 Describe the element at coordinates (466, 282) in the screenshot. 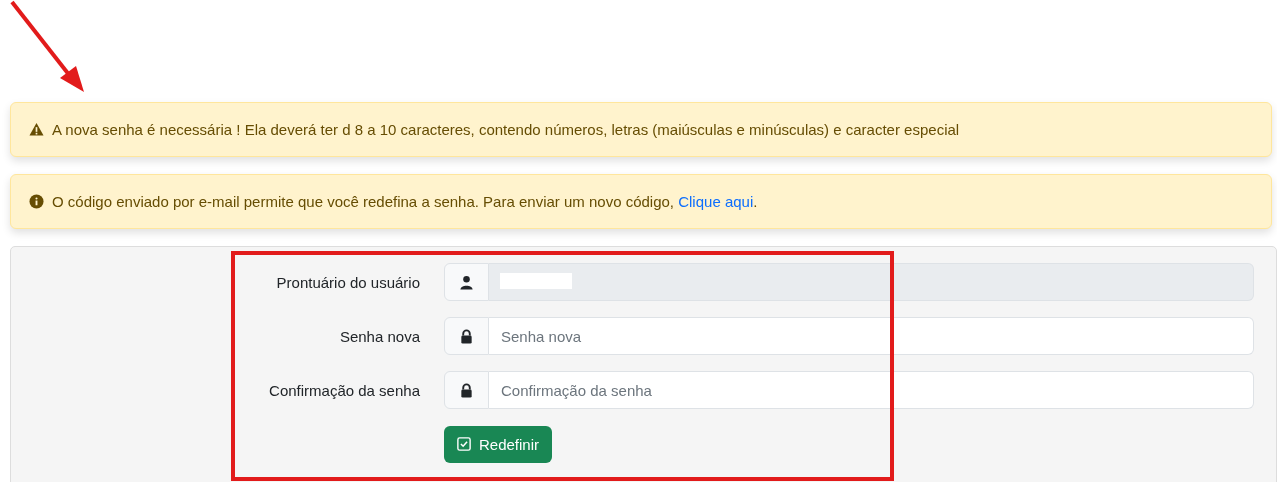

I see `user-icon` at that location.